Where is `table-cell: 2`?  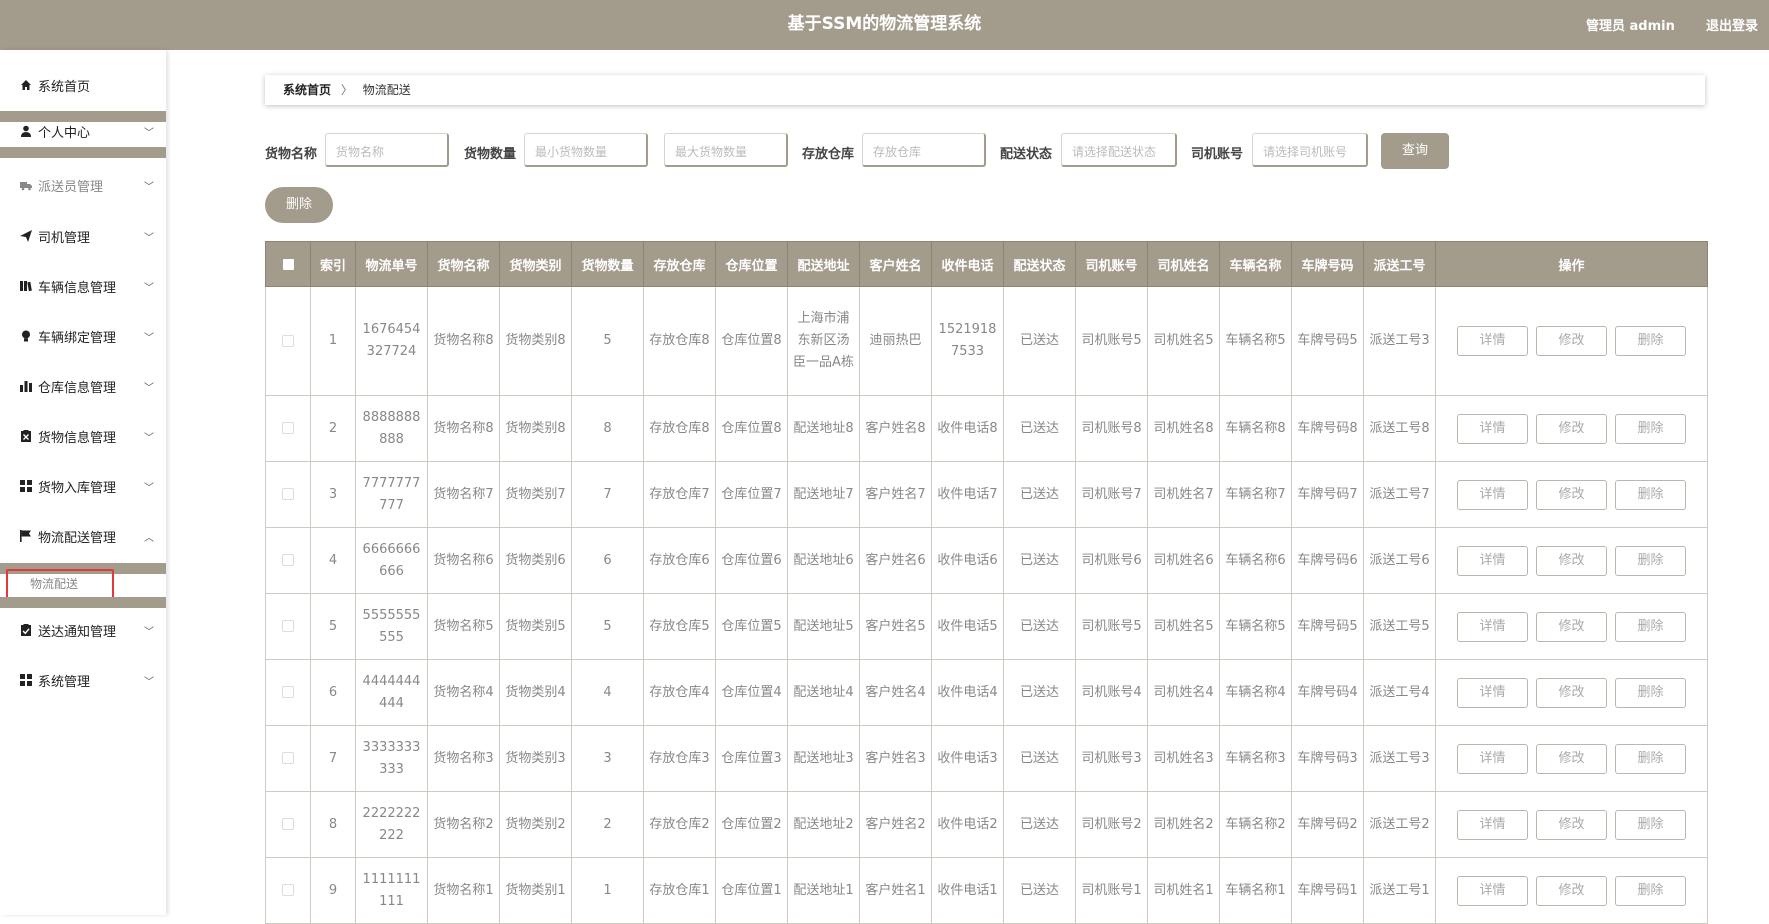 table-cell: 2 is located at coordinates (333, 428).